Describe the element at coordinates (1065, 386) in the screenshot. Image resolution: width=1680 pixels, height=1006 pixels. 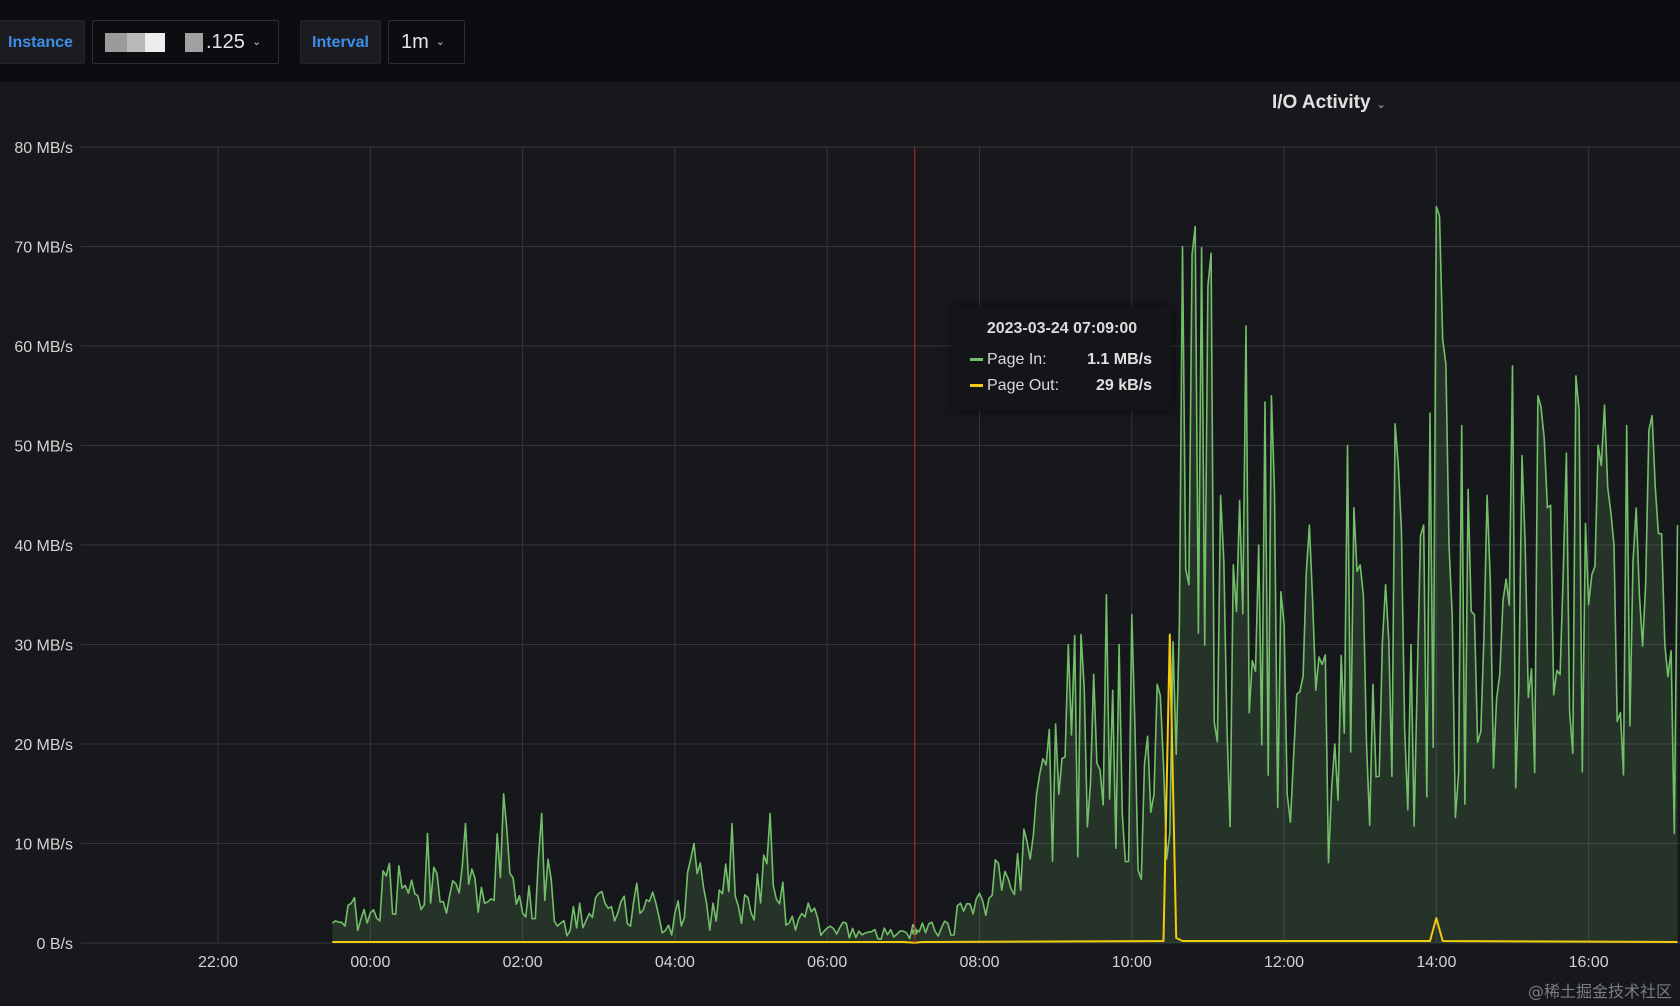
I see `tooltip-row-page-out: Page Out: 29 kB/s` at that location.